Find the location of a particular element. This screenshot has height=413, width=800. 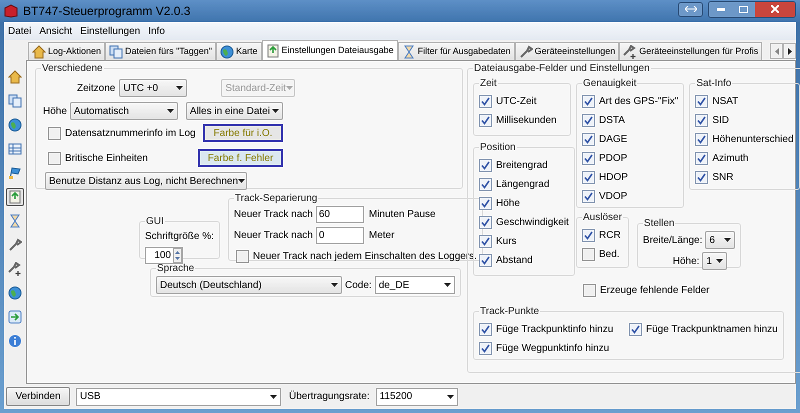

menu-item: Info is located at coordinates (156, 31).